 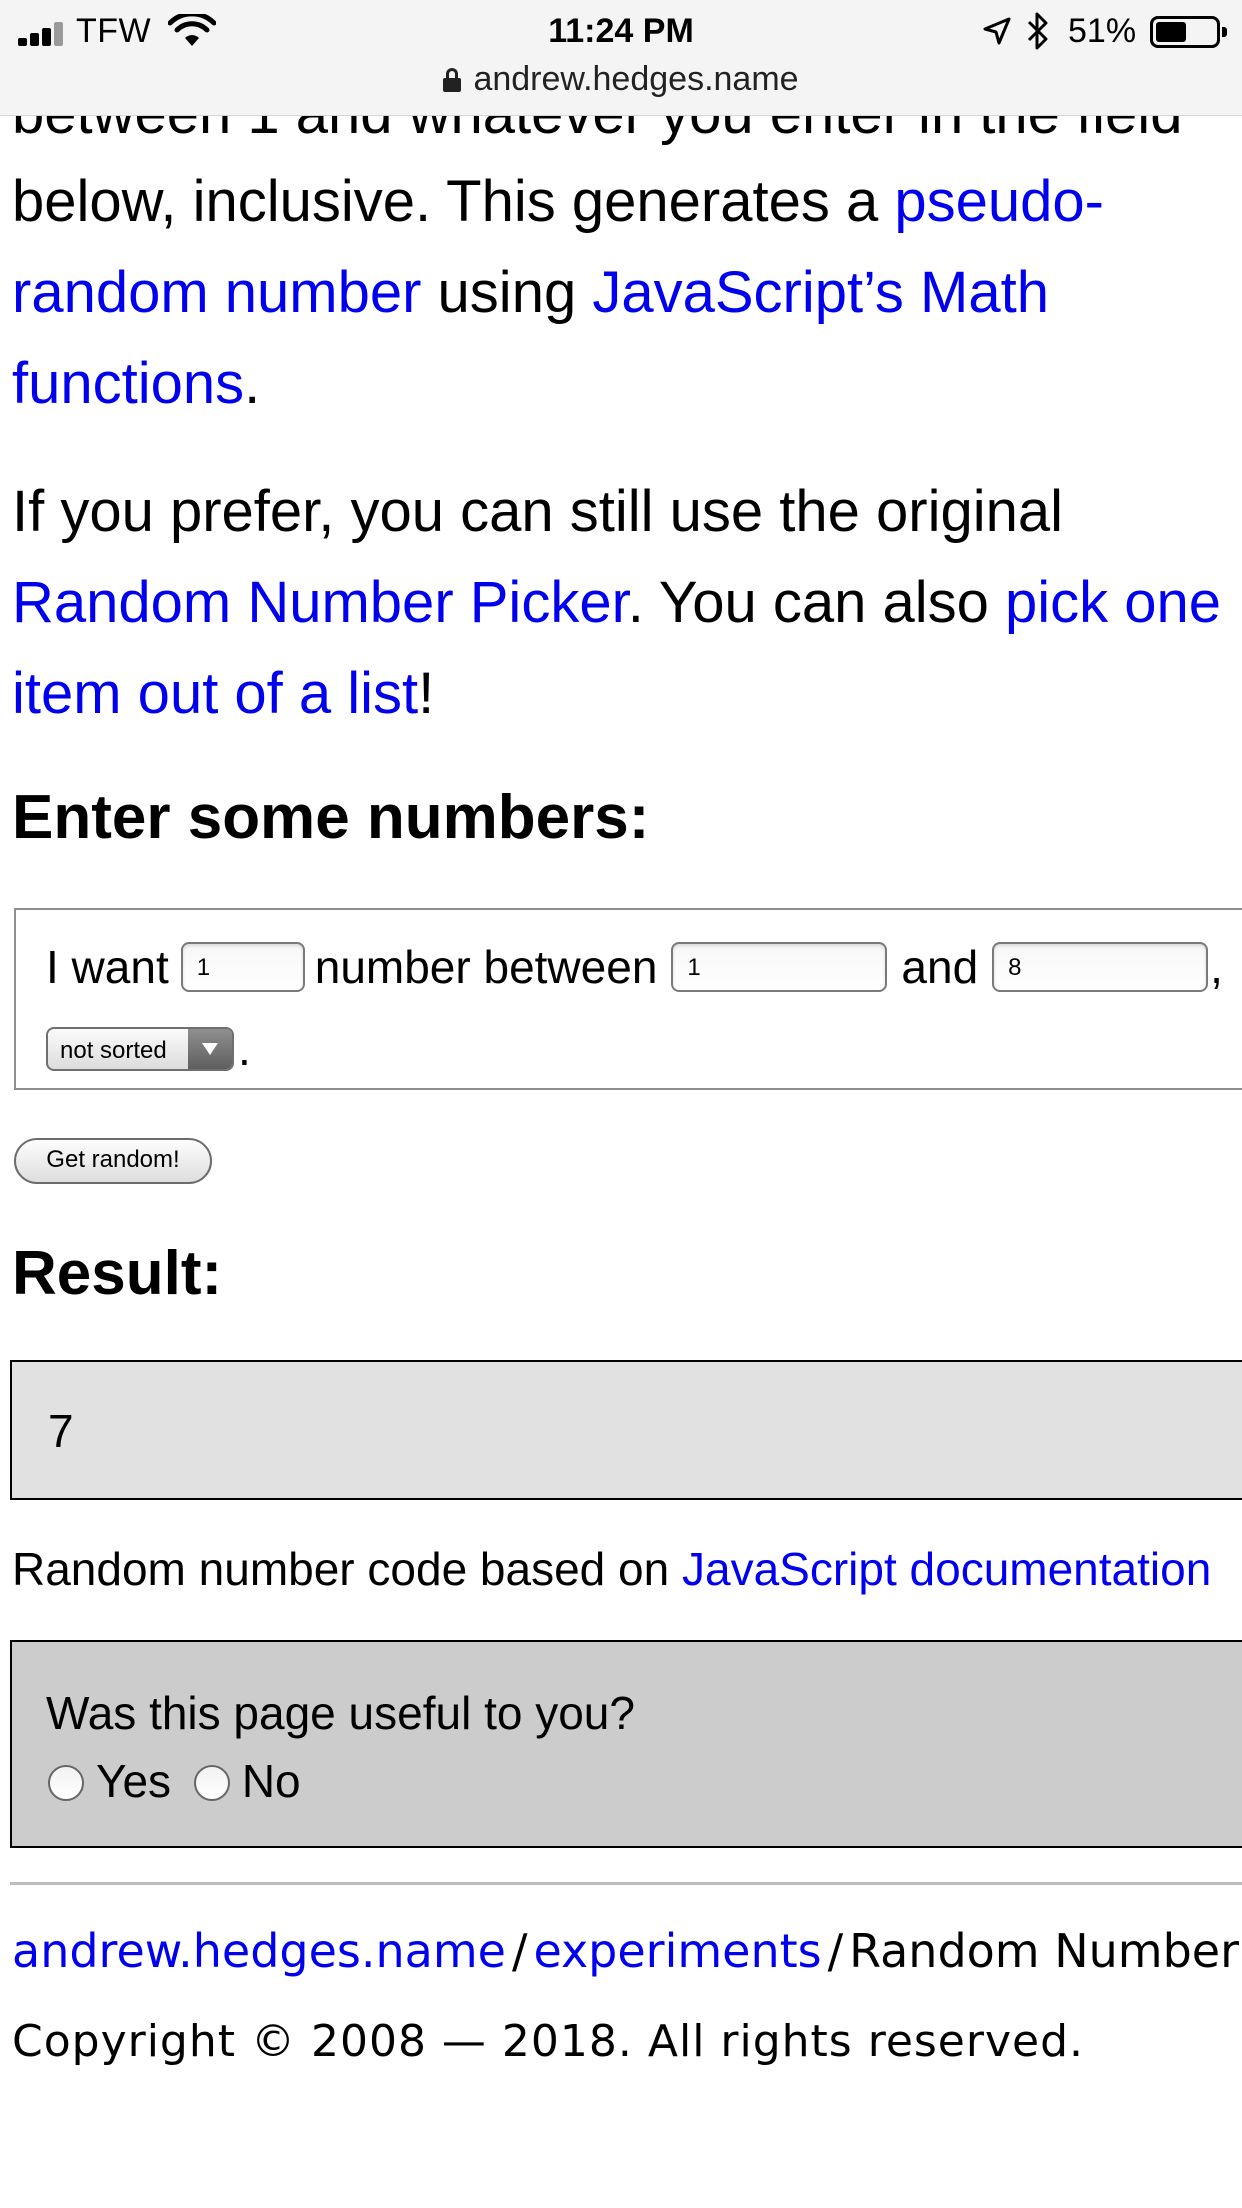 I want to click on label-and: and, so click(x=940, y=966).